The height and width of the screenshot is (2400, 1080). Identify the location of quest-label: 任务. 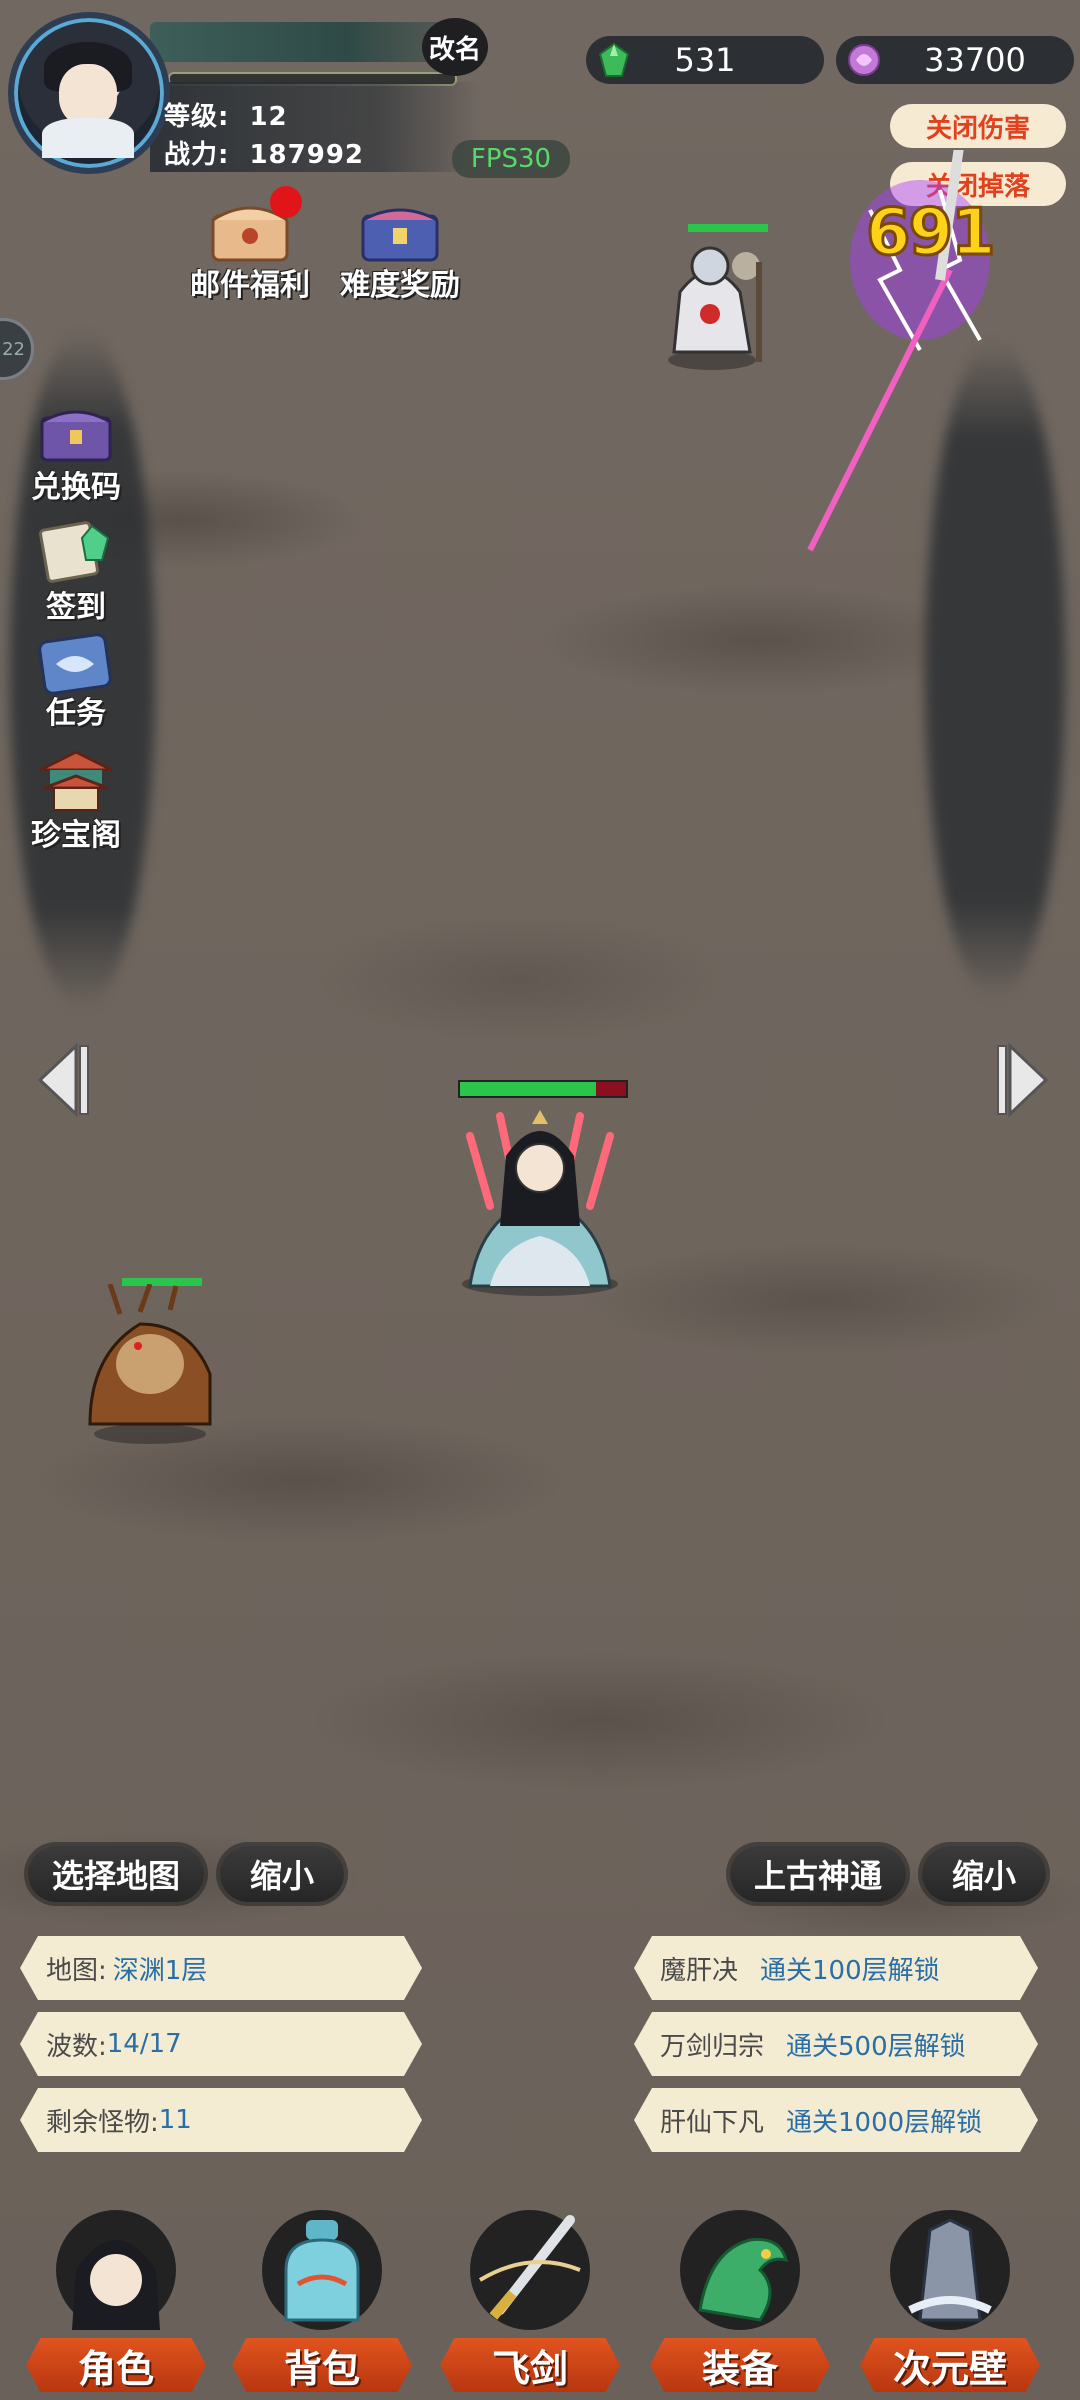
(76, 713).